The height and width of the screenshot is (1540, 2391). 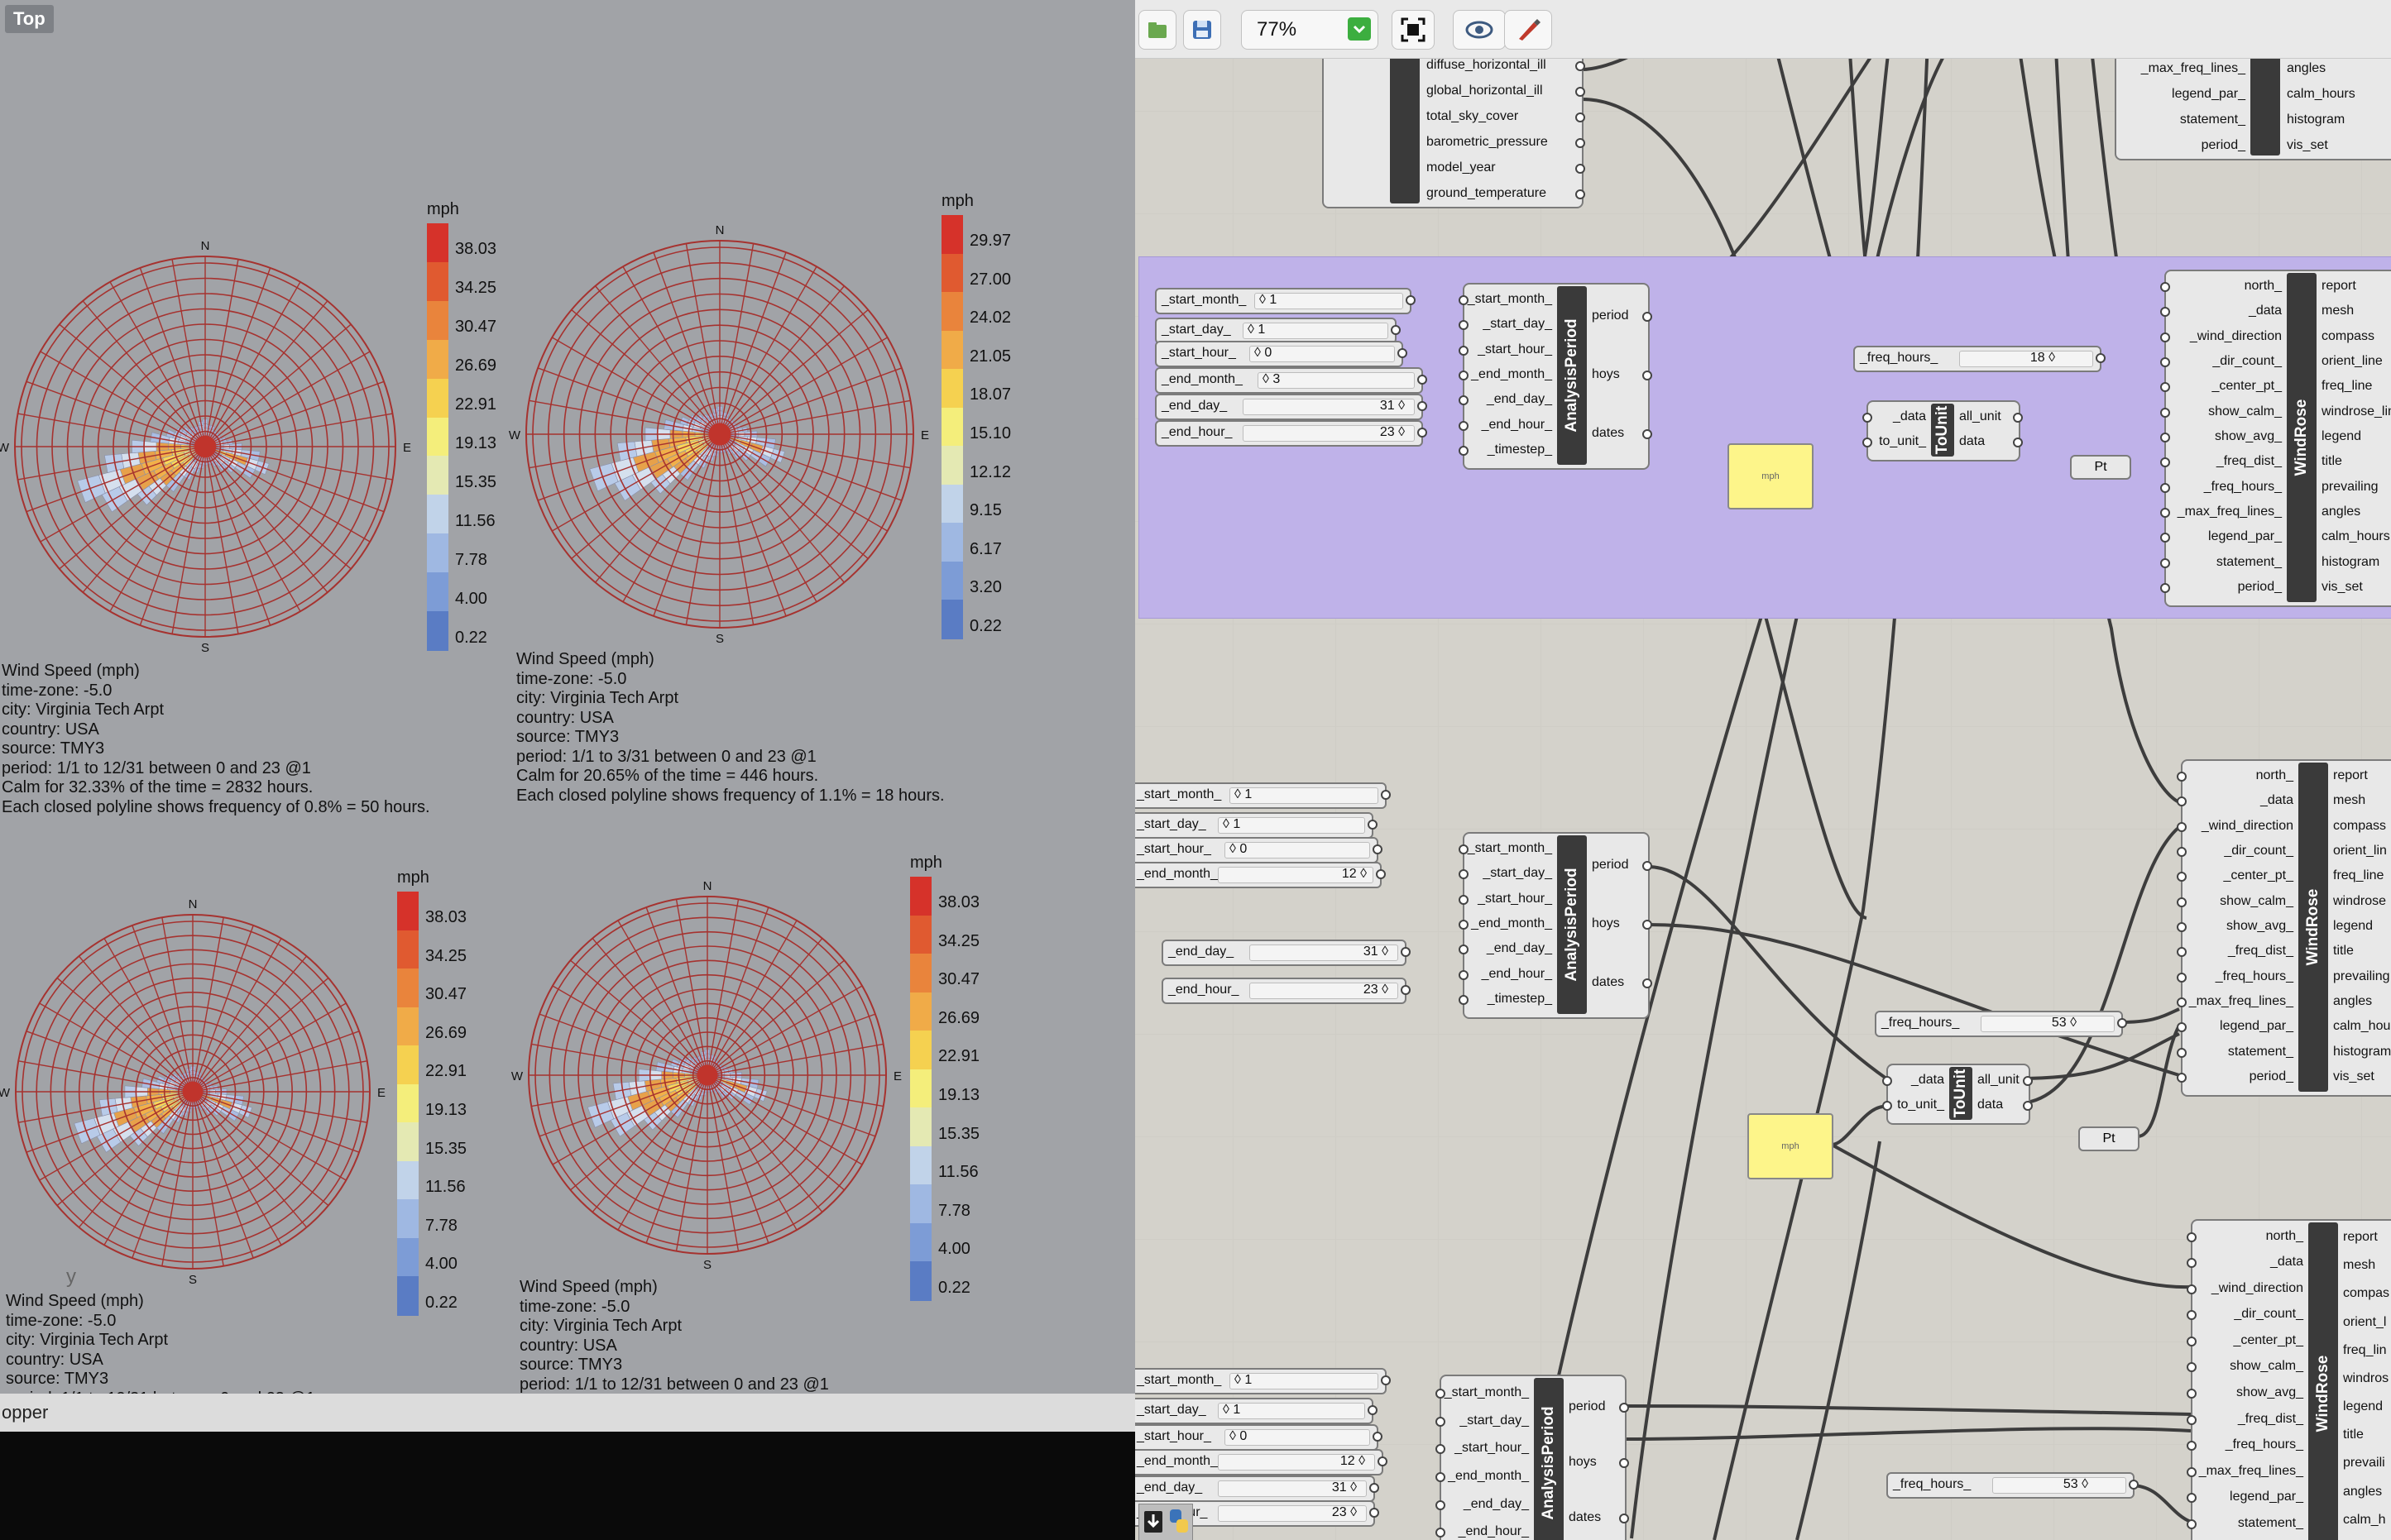 I want to click on viewport-label: Top, so click(x=29, y=19).